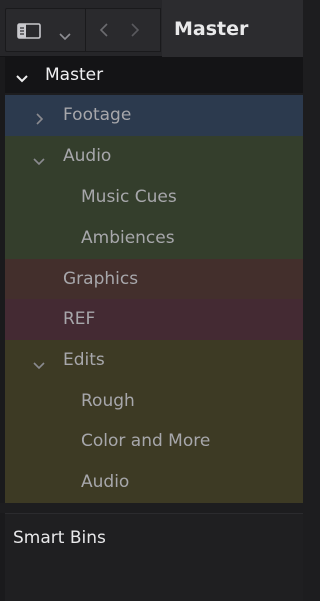  I want to click on history-nav-group, so click(123, 30).